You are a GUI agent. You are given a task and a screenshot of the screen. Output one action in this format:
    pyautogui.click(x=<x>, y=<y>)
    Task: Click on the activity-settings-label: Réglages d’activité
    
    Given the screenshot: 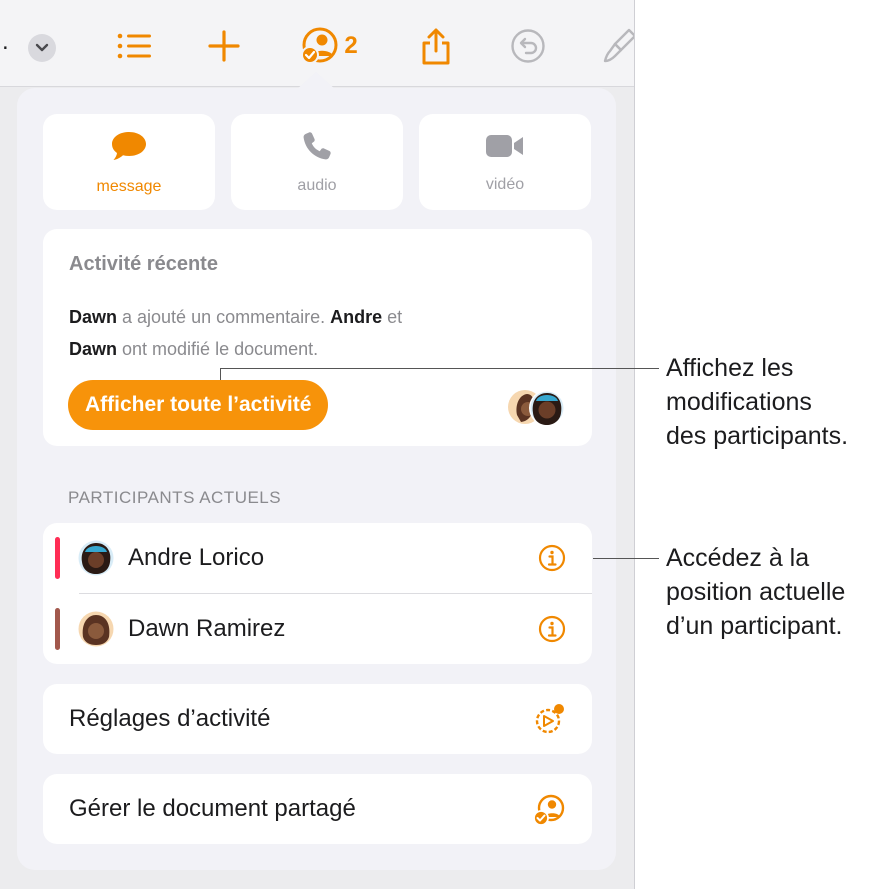 What is the action you would take?
    pyautogui.click(x=170, y=718)
    